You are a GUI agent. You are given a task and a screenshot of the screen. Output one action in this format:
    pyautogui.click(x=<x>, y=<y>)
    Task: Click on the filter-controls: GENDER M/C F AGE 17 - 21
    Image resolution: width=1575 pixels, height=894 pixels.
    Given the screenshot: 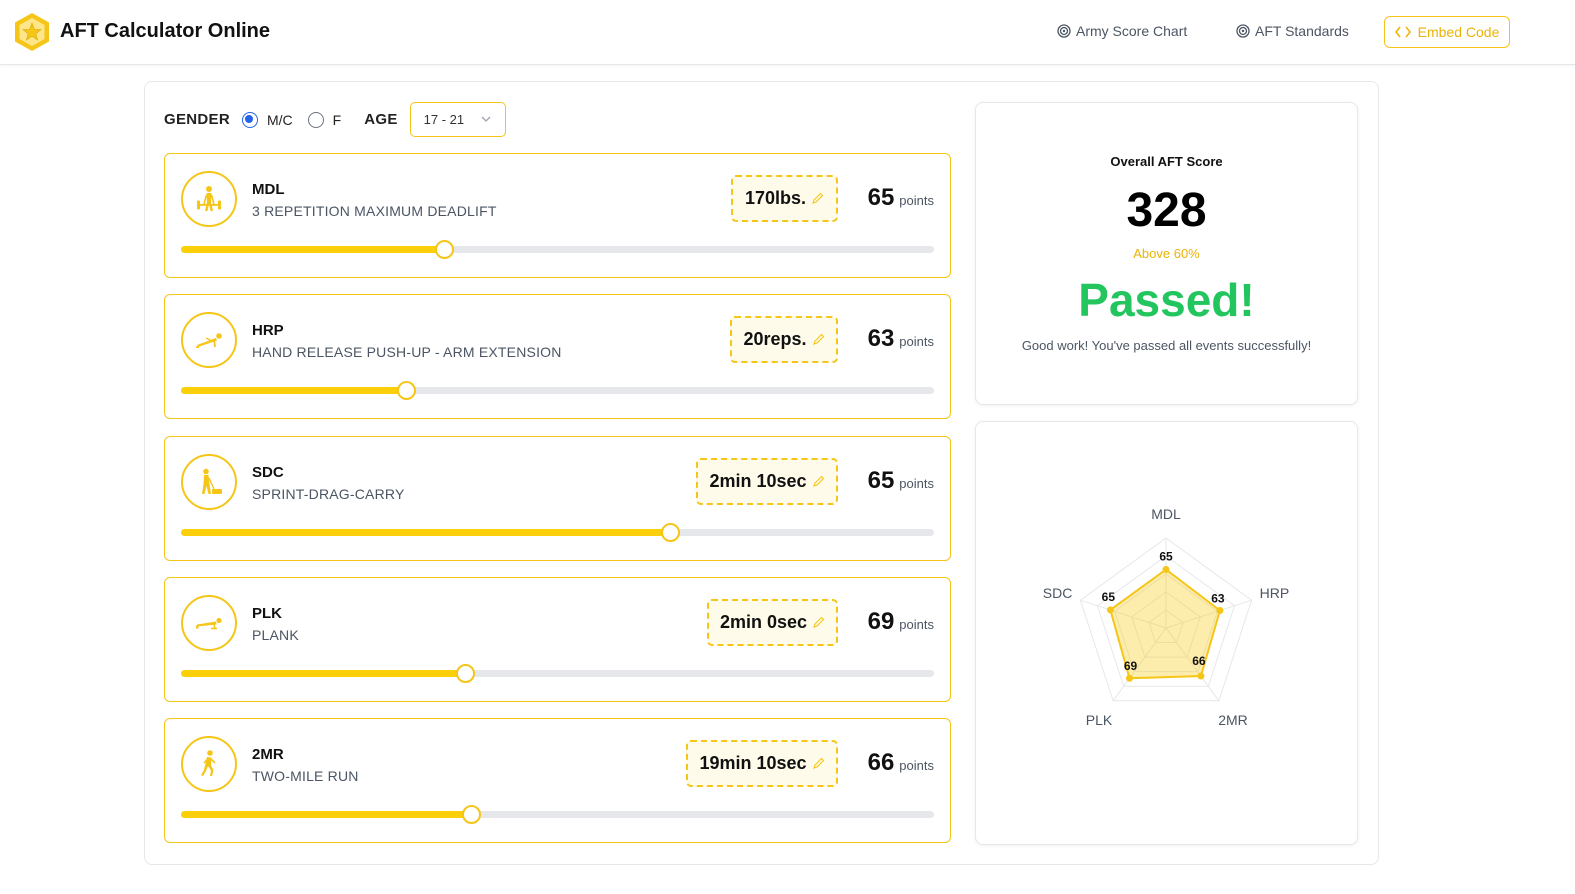 What is the action you would take?
    pyautogui.click(x=335, y=119)
    